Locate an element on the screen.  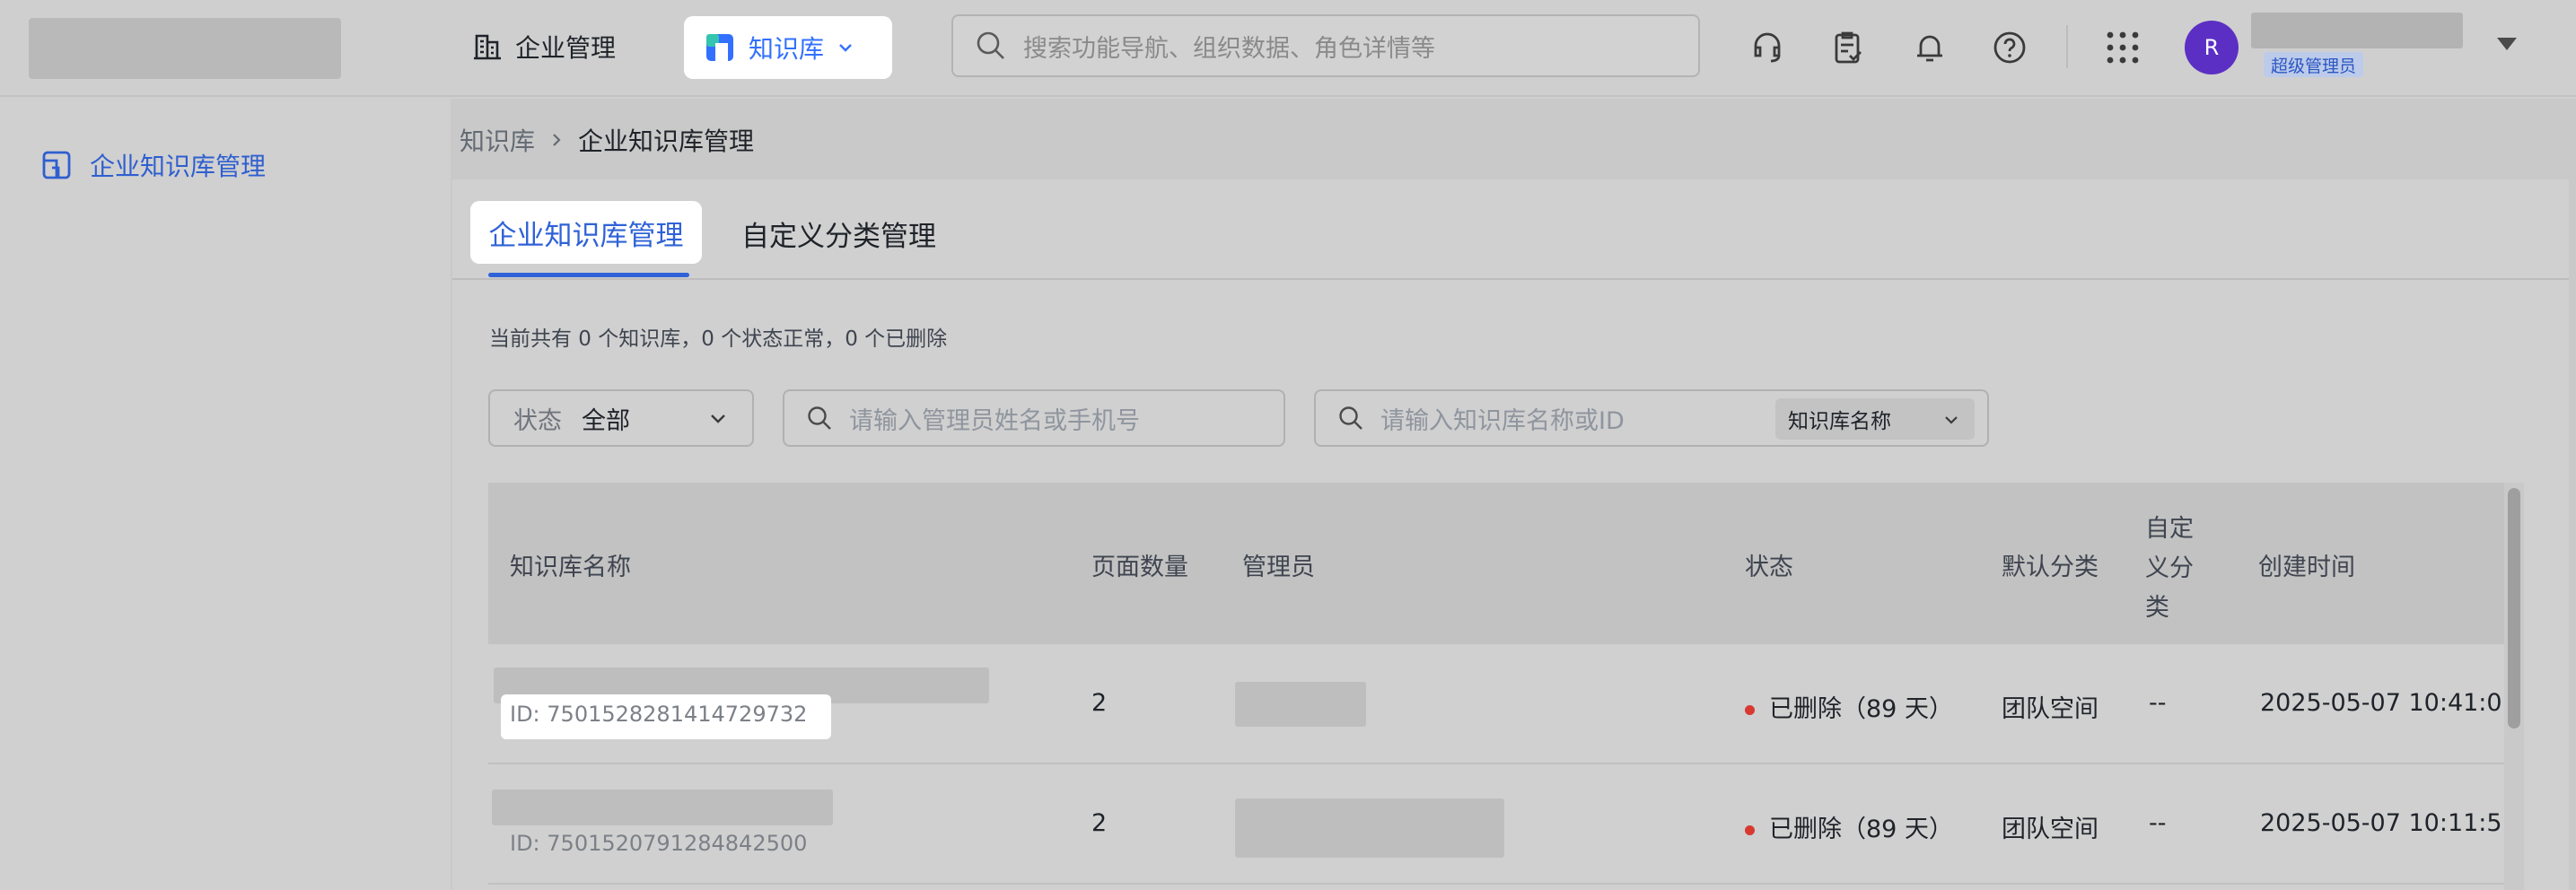
status-filter-label: 状态 is located at coordinates (537, 420).